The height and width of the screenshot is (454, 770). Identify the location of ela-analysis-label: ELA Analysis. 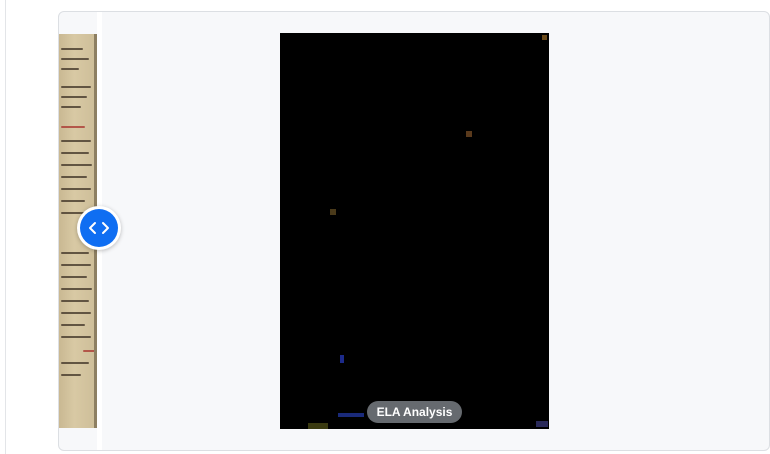
(414, 412).